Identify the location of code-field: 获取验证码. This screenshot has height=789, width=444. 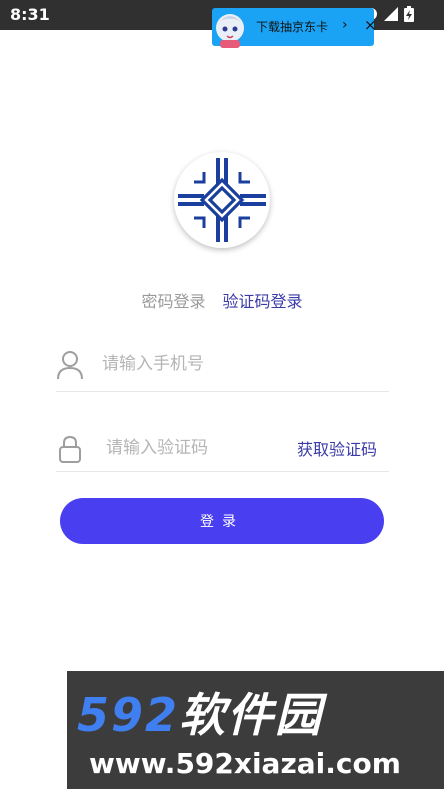
(222, 447).